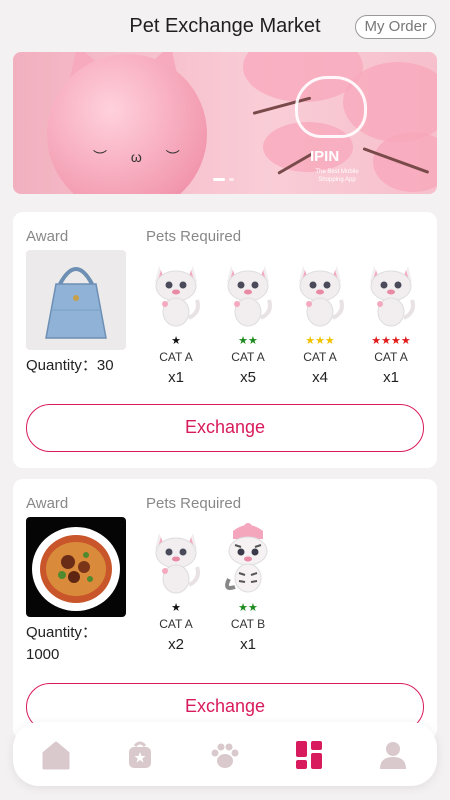 Image resolution: width=450 pixels, height=800 pixels. What do you see at coordinates (248, 377) in the screenshot?
I see `pet-count: x5` at bounding box center [248, 377].